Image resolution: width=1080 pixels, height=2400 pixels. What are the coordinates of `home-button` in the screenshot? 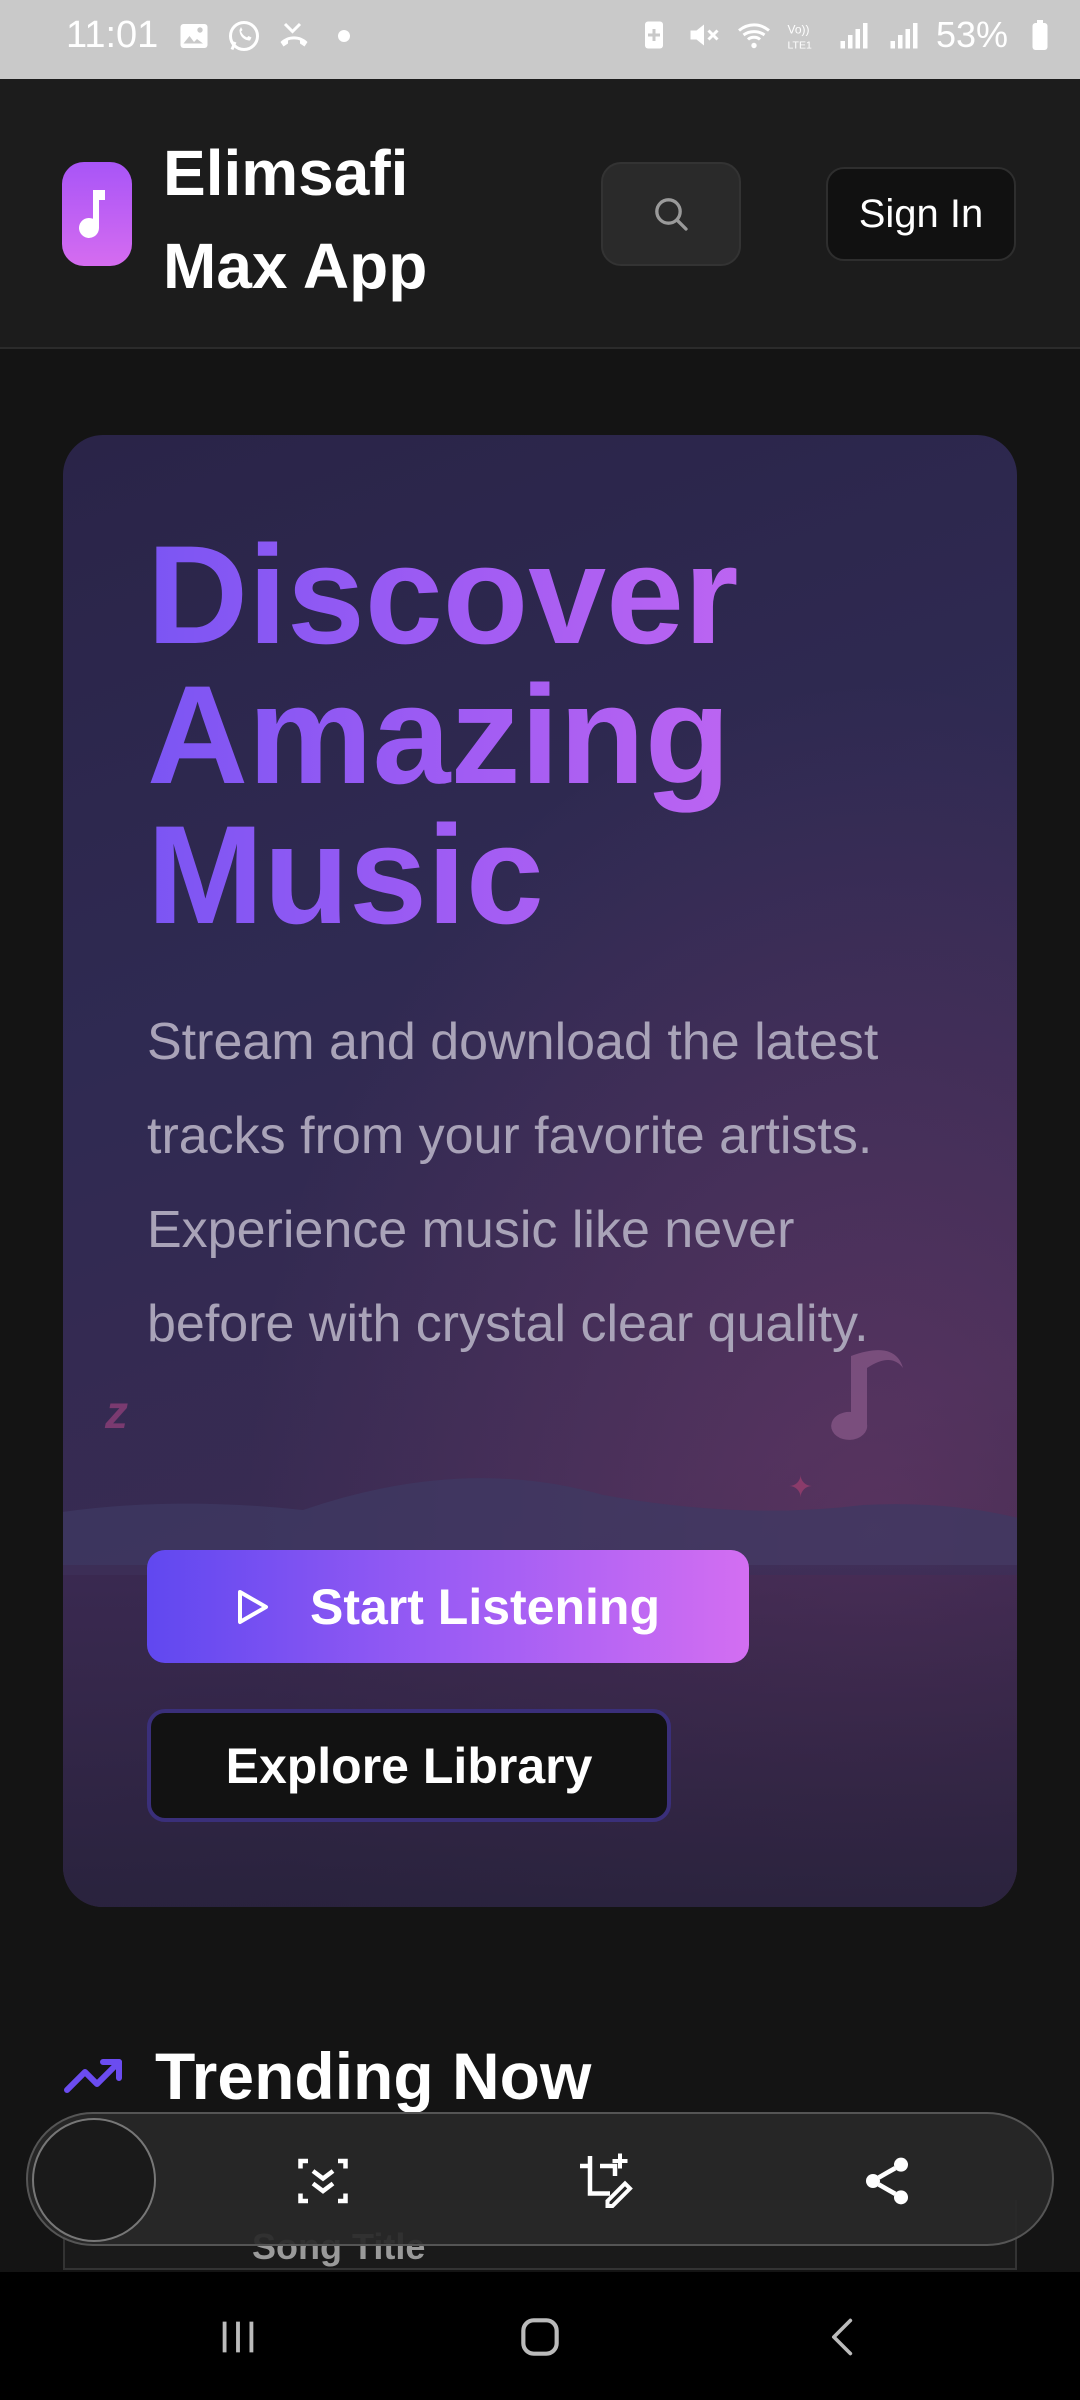 It's located at (540, 2337).